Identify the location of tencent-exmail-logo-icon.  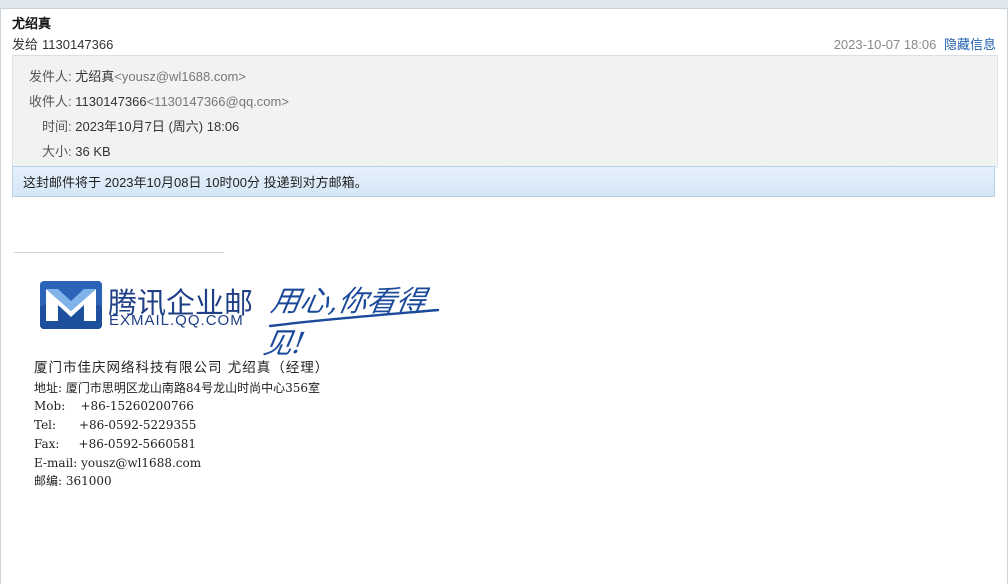
(71, 305).